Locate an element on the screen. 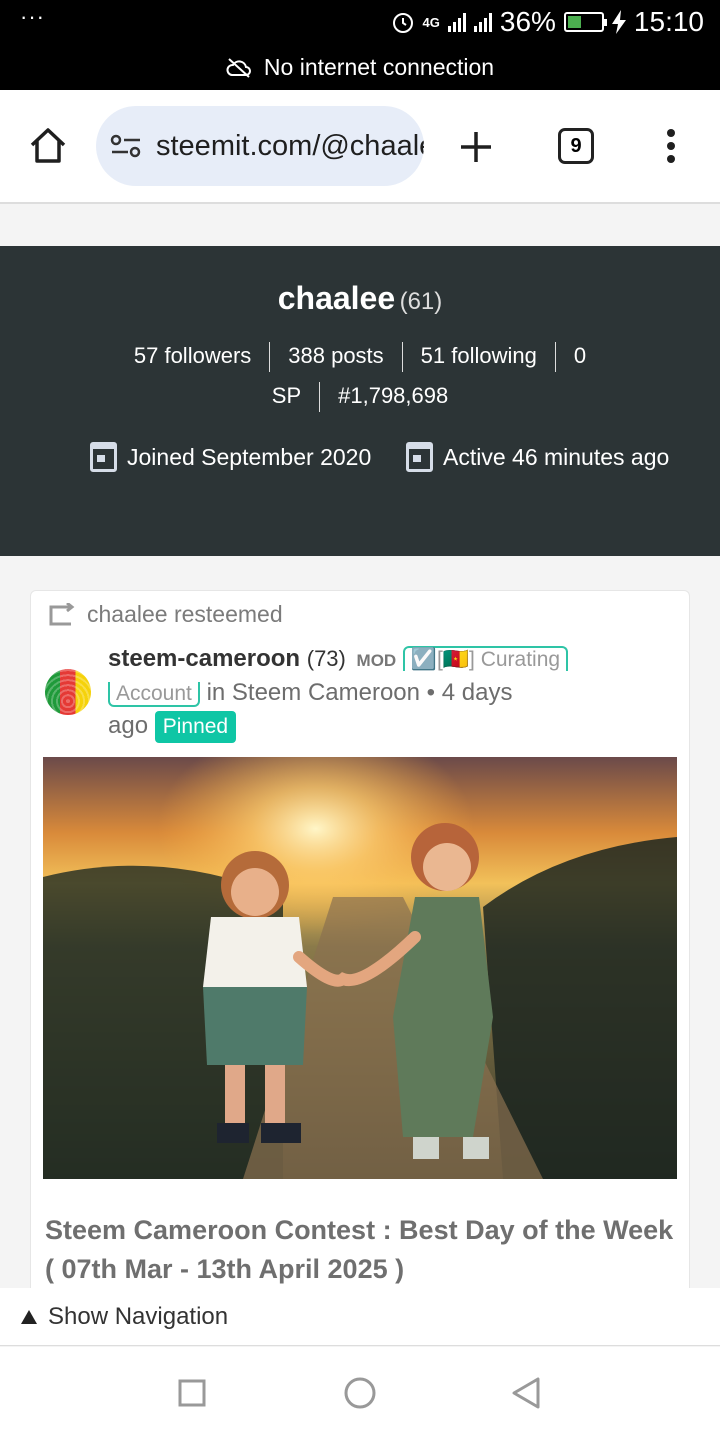 This screenshot has height=1440, width=720. battery-fill is located at coordinates (574, 22).